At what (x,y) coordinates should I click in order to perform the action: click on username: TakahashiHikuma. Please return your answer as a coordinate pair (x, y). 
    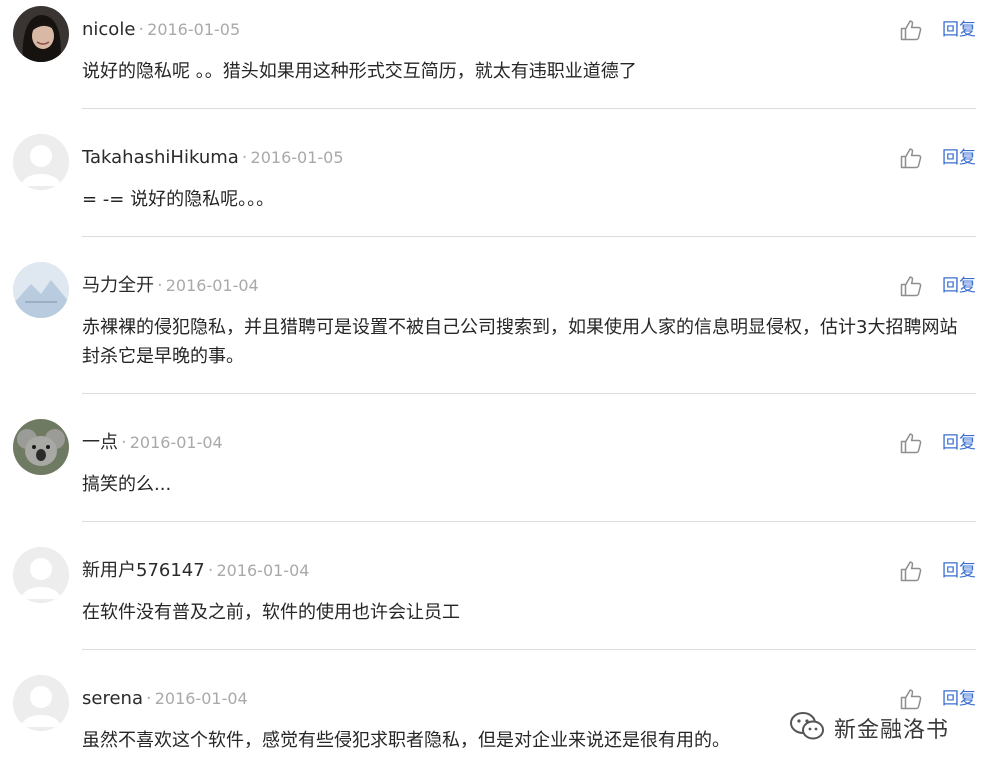
    Looking at the image, I should click on (160, 157).